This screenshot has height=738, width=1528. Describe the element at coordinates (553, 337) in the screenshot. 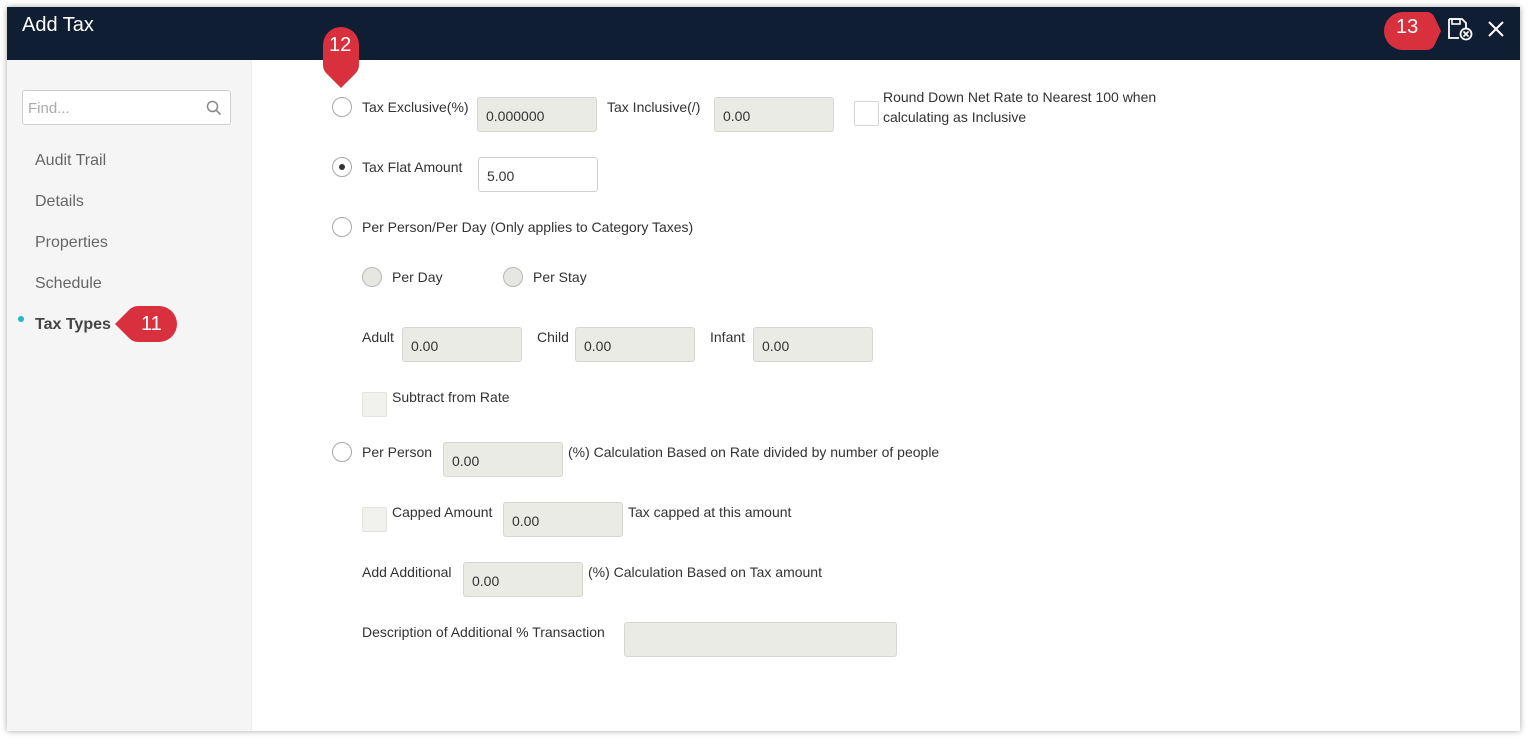

I see `child-label: Child` at that location.